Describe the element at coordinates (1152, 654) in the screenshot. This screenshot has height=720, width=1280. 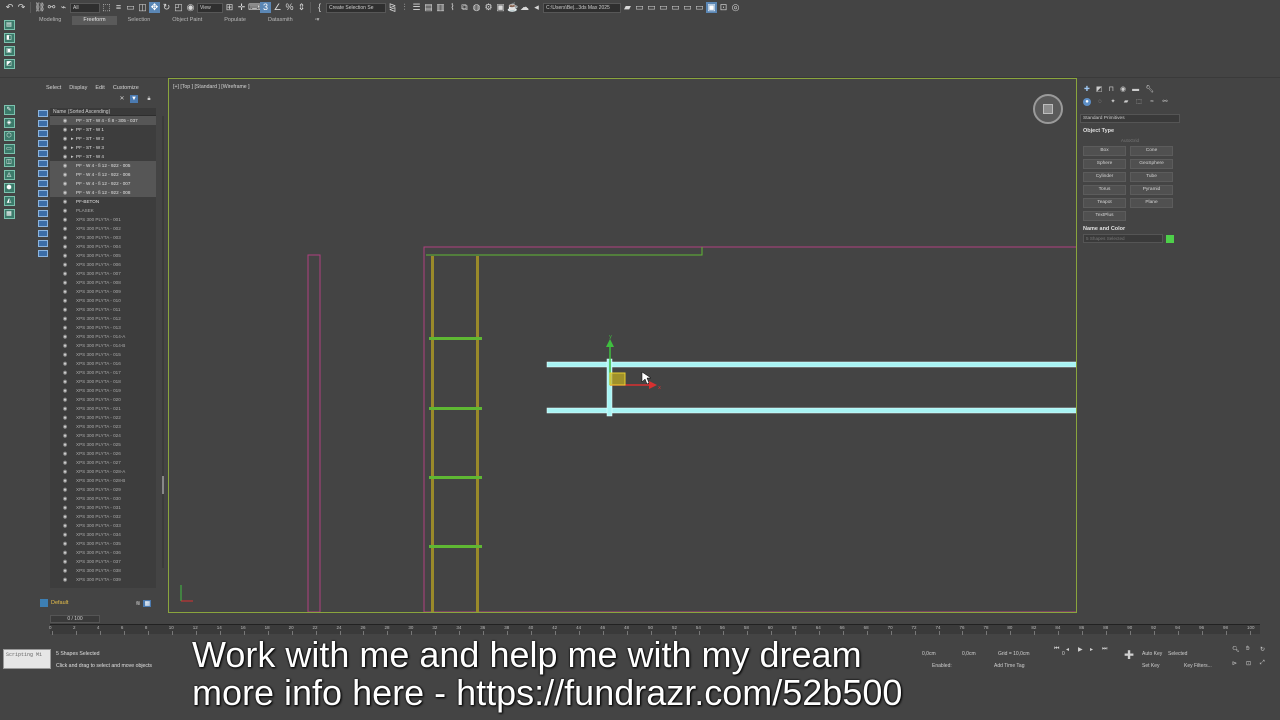
I see `auto-key-button: Auto Key` at that location.